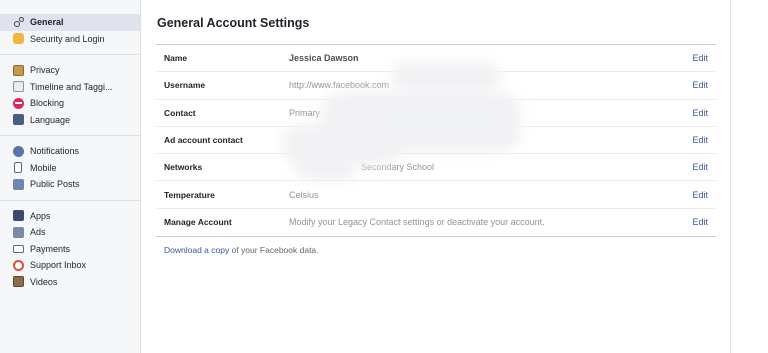 The height and width of the screenshot is (353, 768). Describe the element at coordinates (43, 167) in the screenshot. I see `sidebar-item-label: Mobile` at that location.